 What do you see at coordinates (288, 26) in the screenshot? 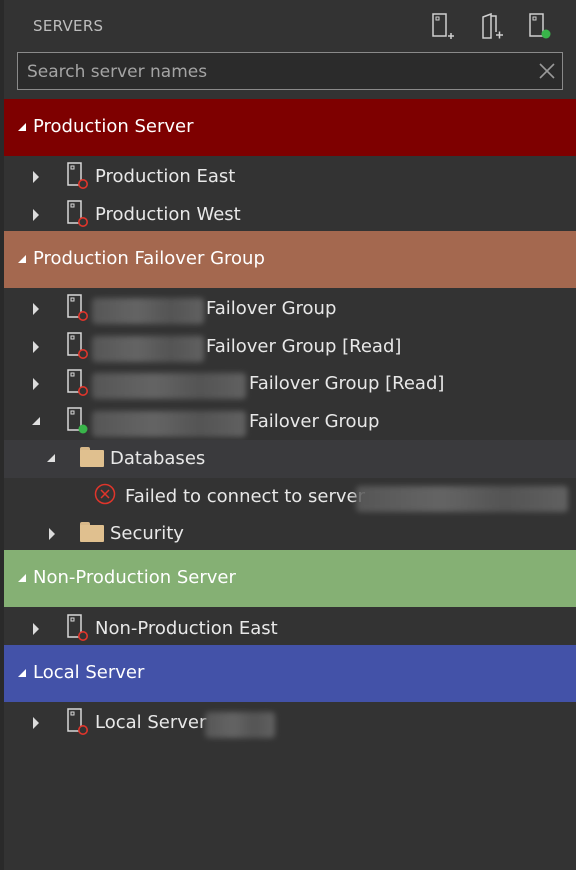
I see `servers-header: SERVERS` at bounding box center [288, 26].